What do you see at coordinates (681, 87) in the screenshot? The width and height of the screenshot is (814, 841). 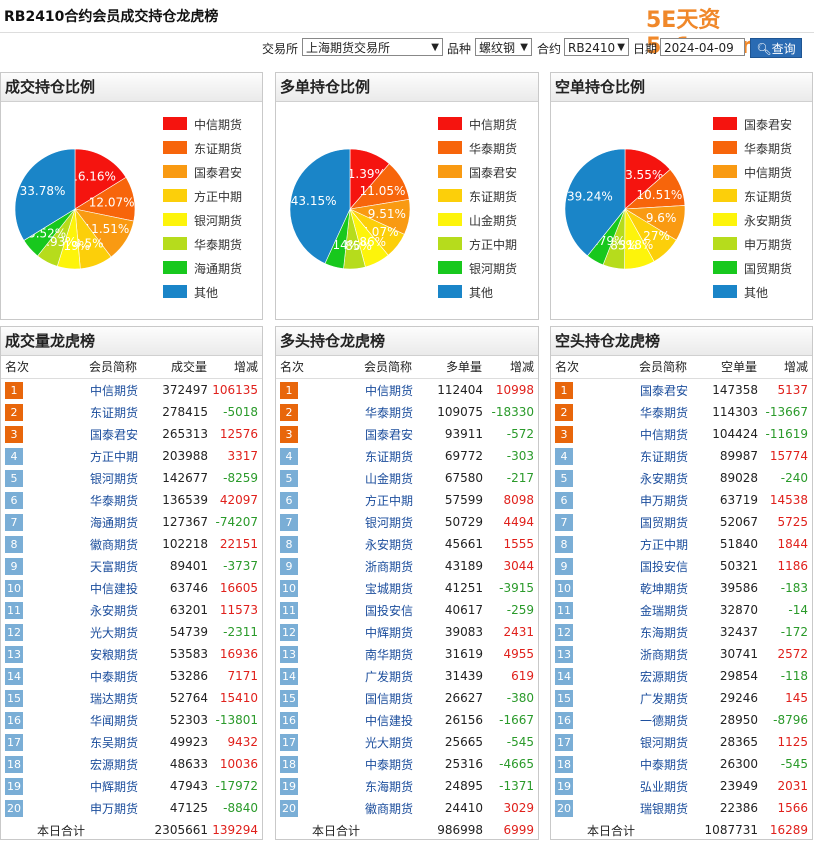 I see `panel-title: 空单持仓比例` at bounding box center [681, 87].